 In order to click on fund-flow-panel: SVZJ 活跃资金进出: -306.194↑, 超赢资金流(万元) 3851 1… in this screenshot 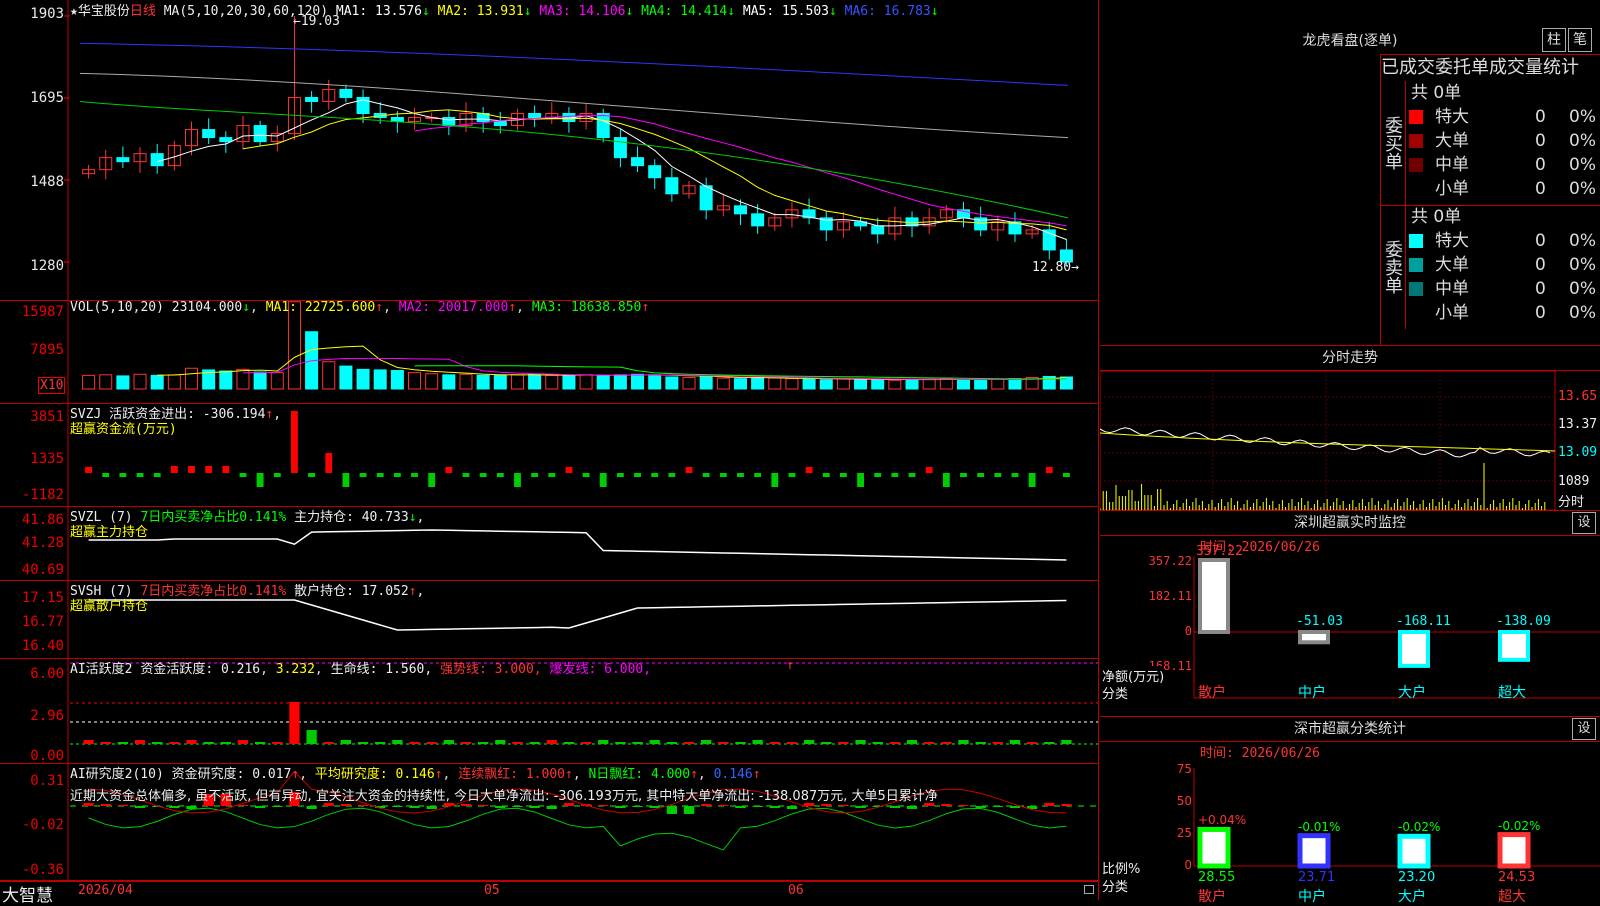, I will do `click(549, 455)`.